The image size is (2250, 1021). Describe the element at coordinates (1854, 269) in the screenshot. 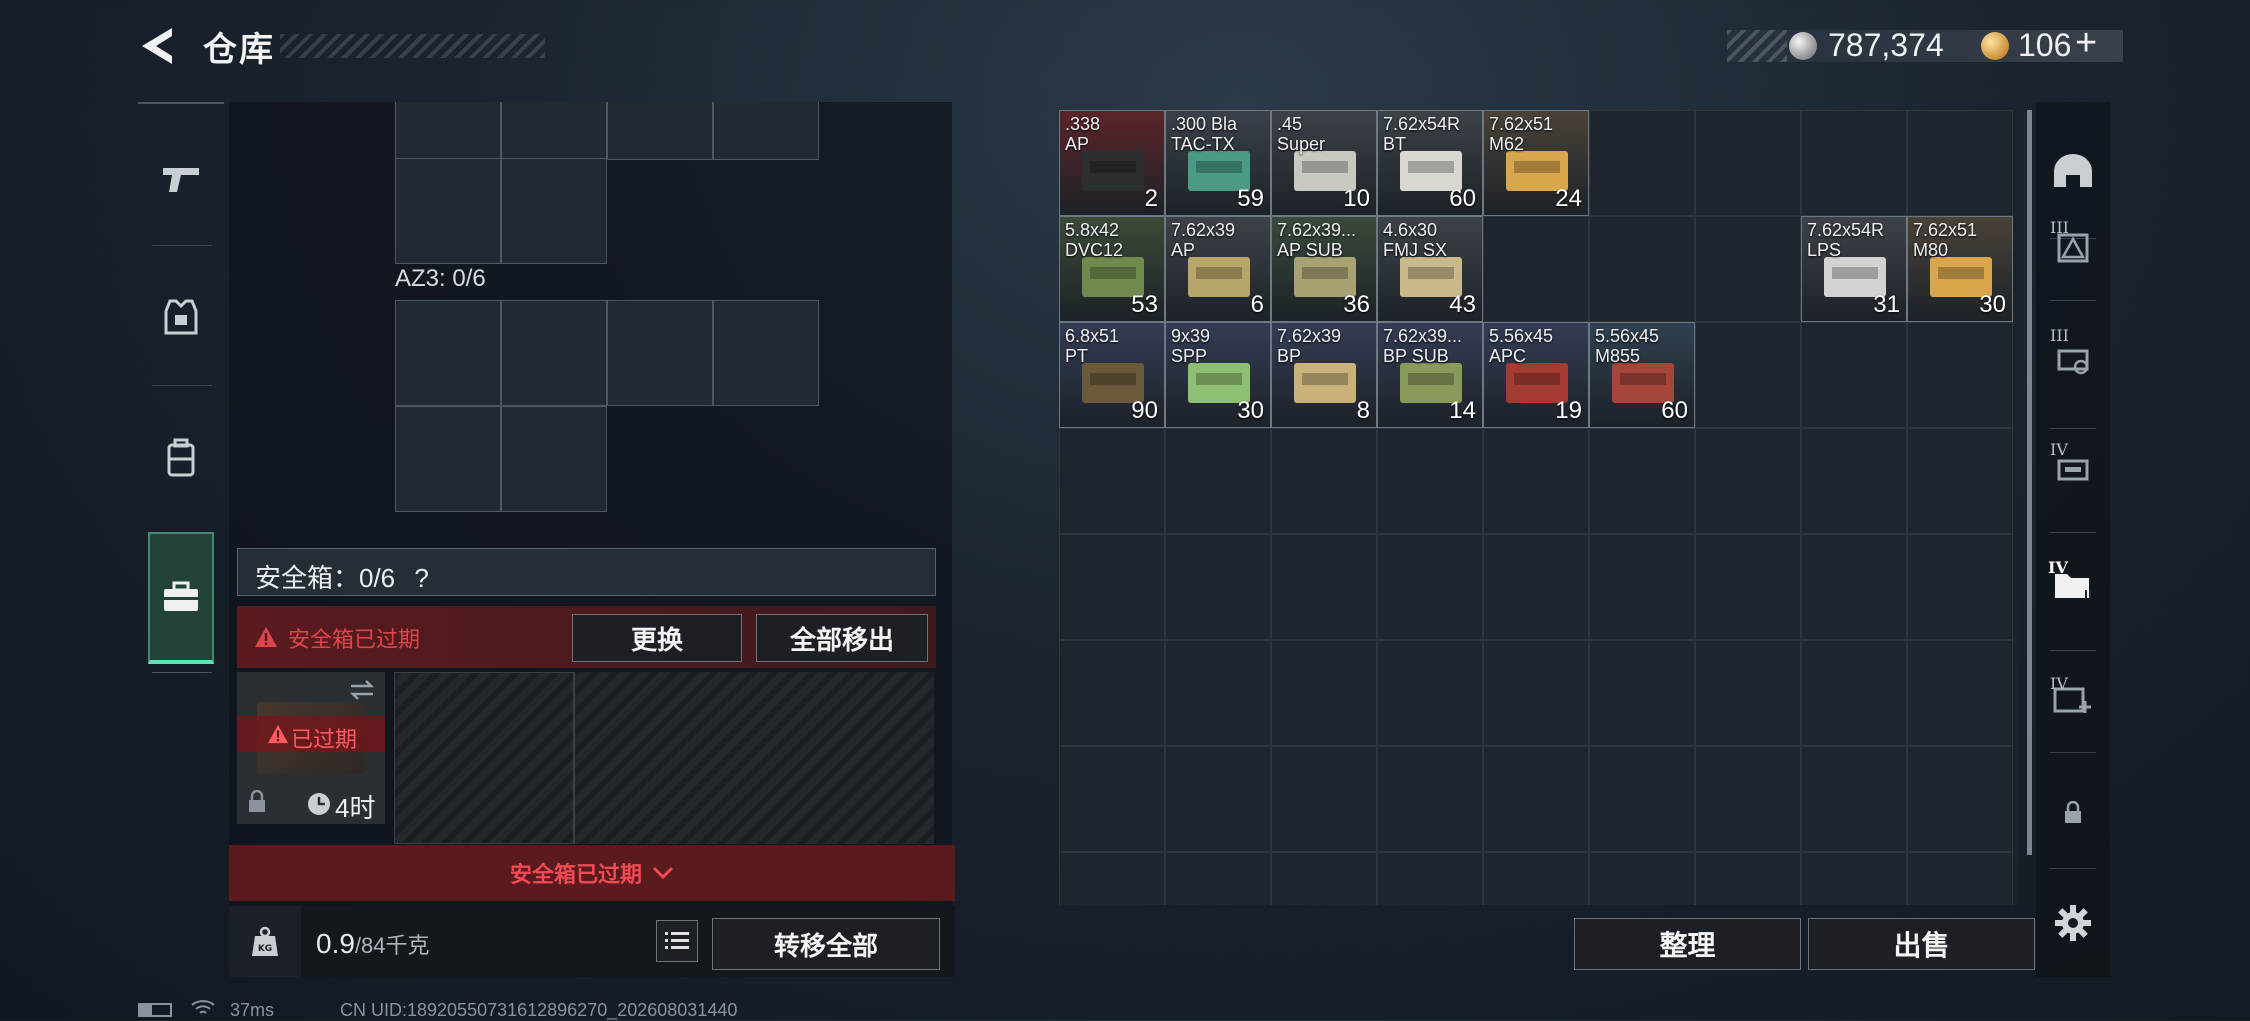

I see `ammo-item: 7.62x54R LPS 31` at that location.